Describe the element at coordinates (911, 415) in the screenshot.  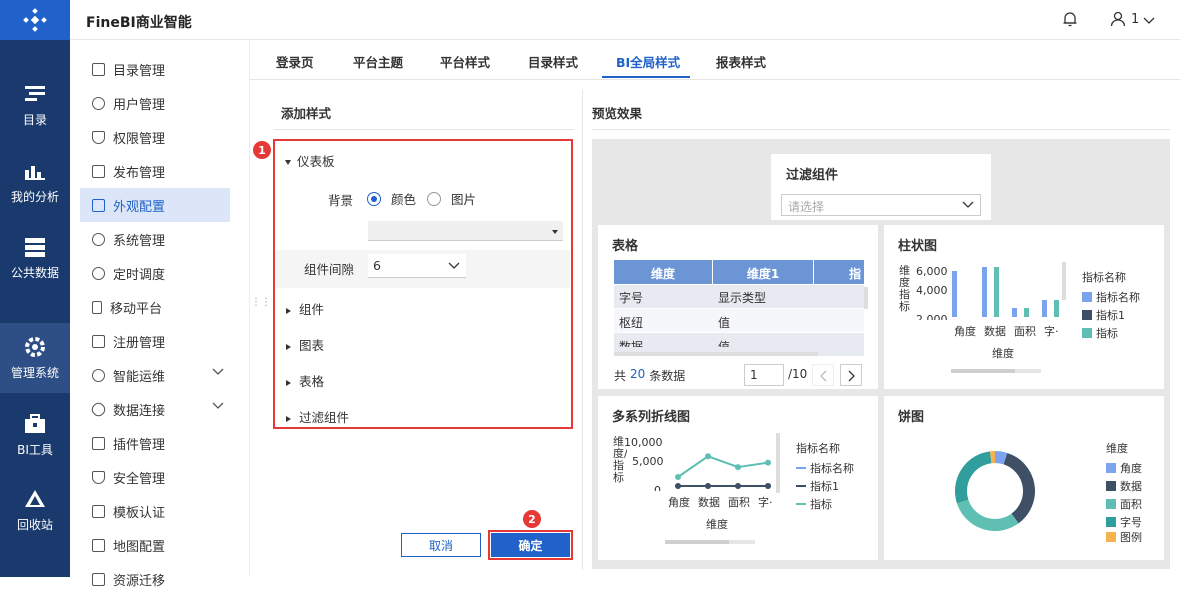
I see `pie-title: 饼图` at that location.